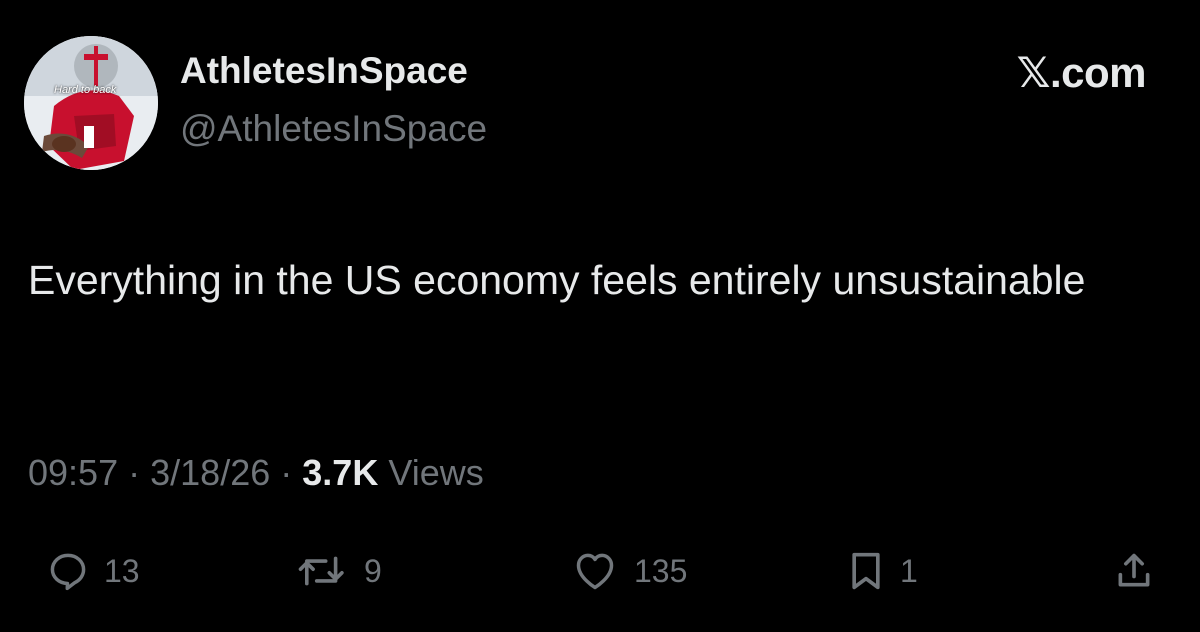  I want to click on repost-button: 9, so click(339, 571).